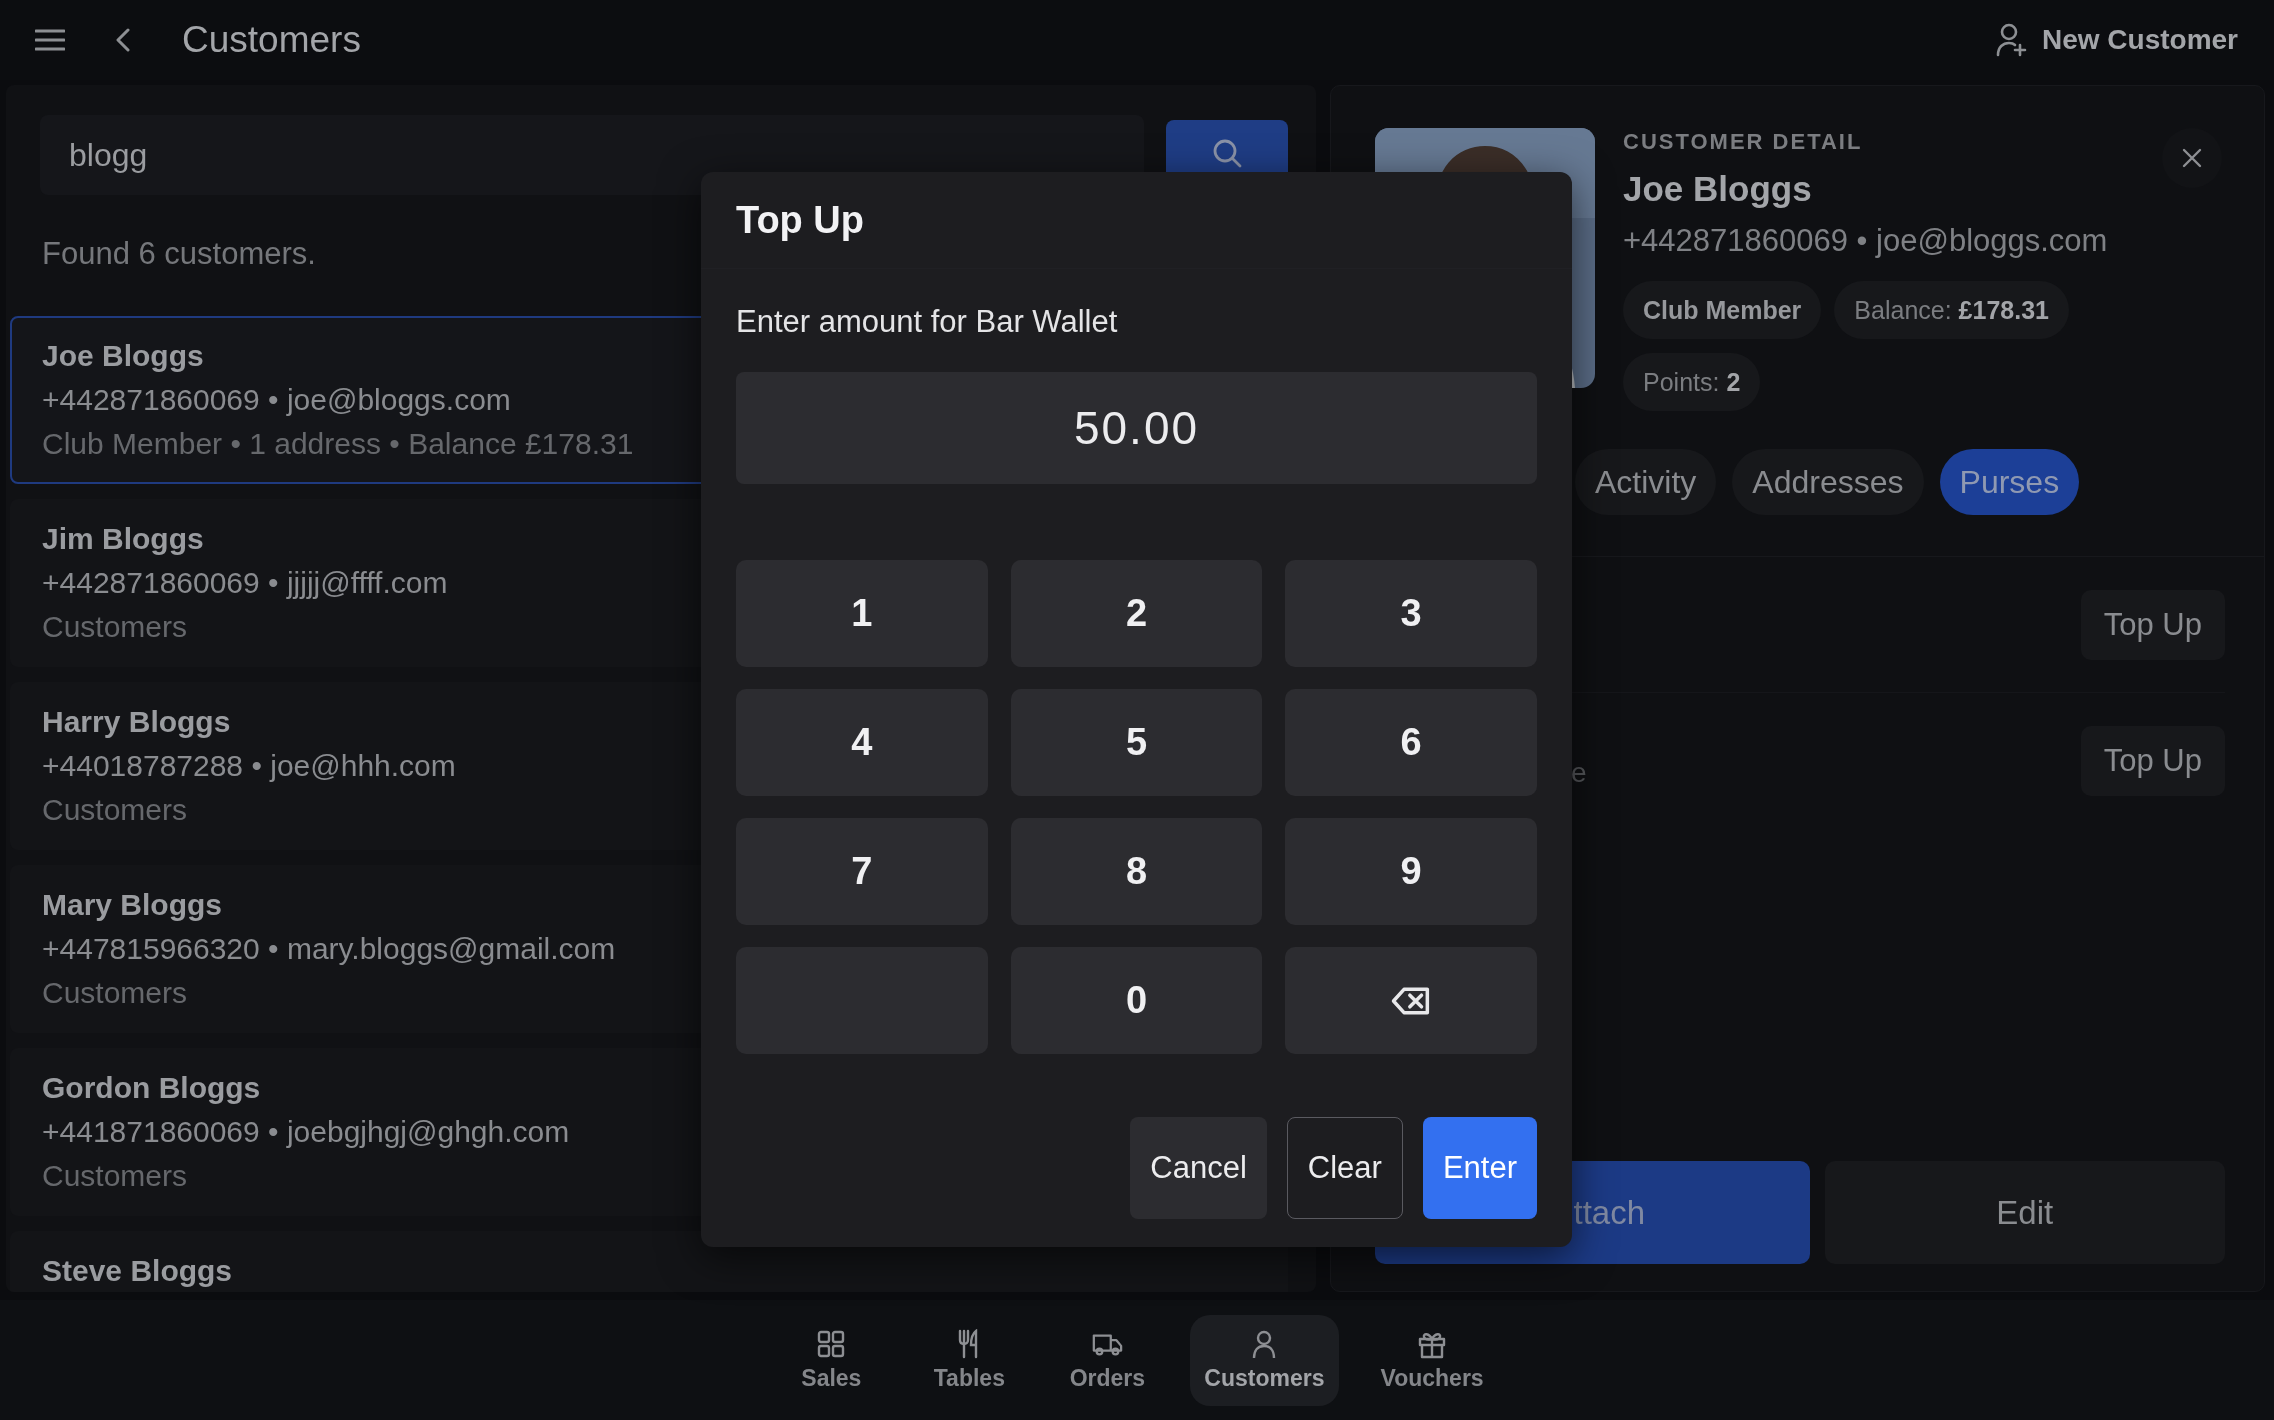  What do you see at coordinates (1722, 310) in the screenshot?
I see `info-chip: Club Member` at bounding box center [1722, 310].